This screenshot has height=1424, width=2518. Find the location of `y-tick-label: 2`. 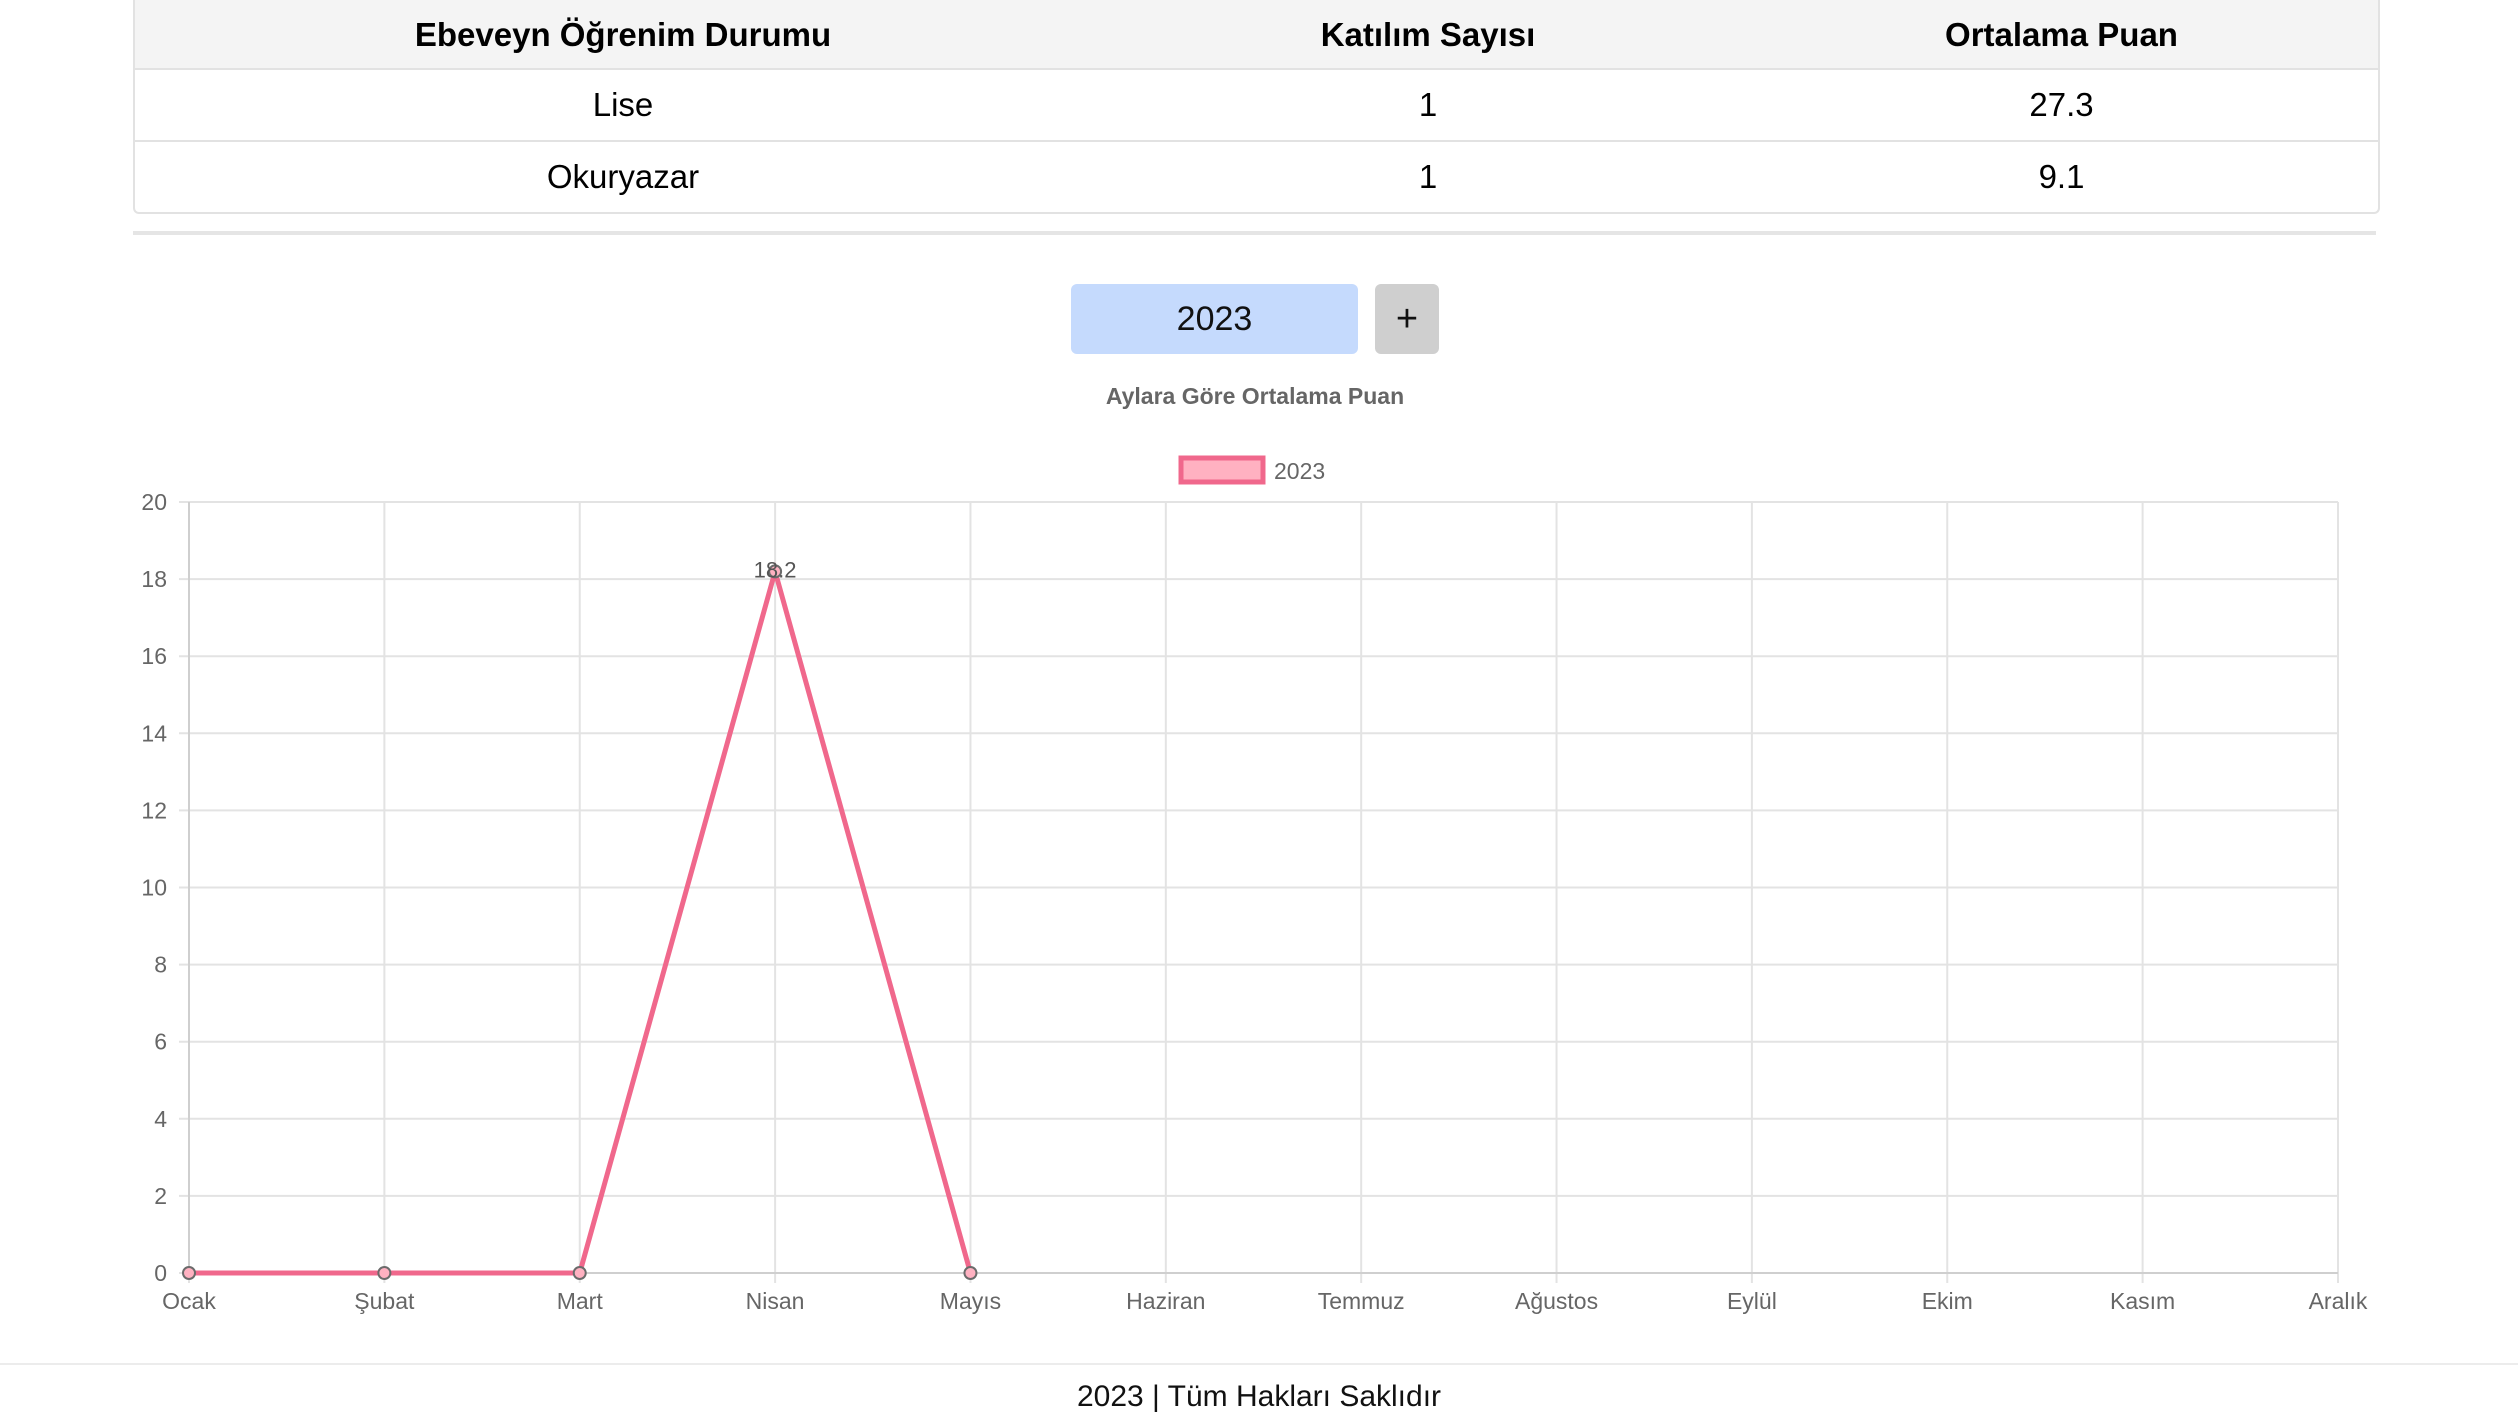

y-tick-label: 2 is located at coordinates (160, 1196).